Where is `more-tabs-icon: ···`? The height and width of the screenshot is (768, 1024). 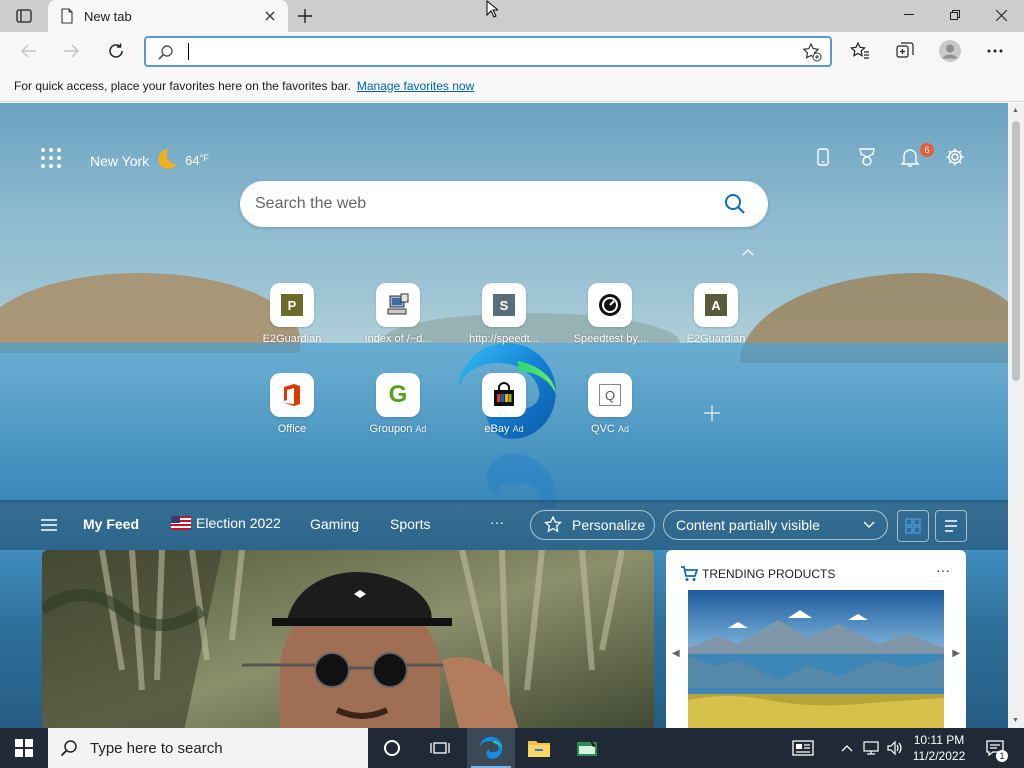 more-tabs-icon: ··· is located at coordinates (497, 522).